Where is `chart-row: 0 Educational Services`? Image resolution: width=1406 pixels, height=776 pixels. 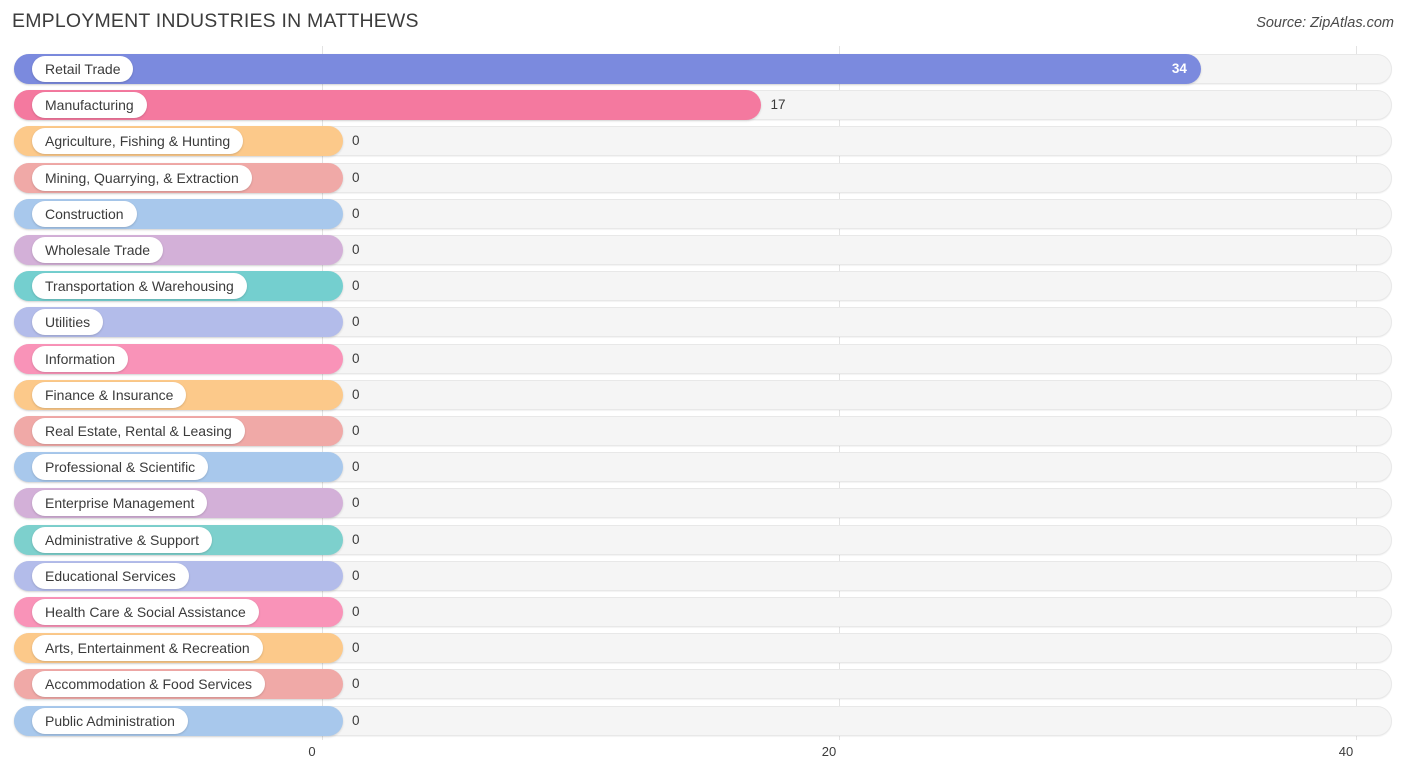 chart-row: 0 Educational Services is located at coordinates (703, 575).